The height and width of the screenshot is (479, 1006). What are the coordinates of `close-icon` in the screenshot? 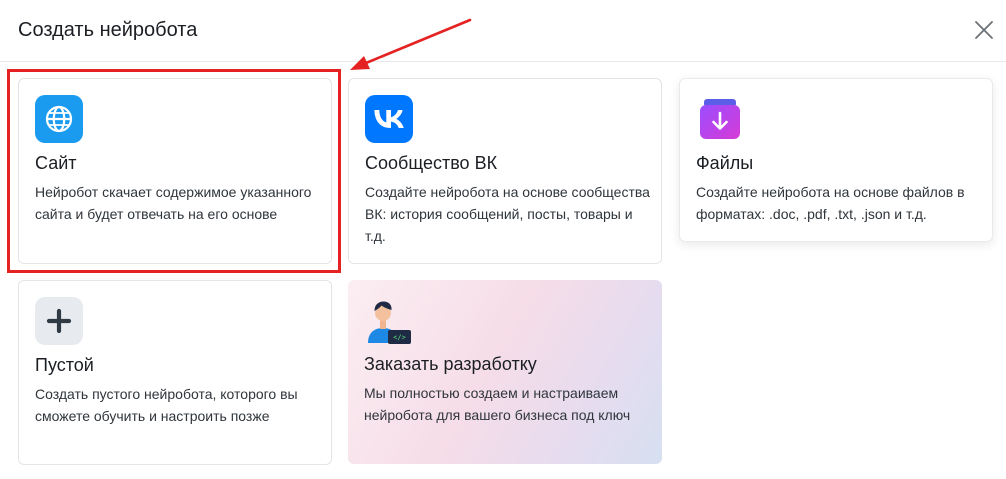 It's located at (984, 30).